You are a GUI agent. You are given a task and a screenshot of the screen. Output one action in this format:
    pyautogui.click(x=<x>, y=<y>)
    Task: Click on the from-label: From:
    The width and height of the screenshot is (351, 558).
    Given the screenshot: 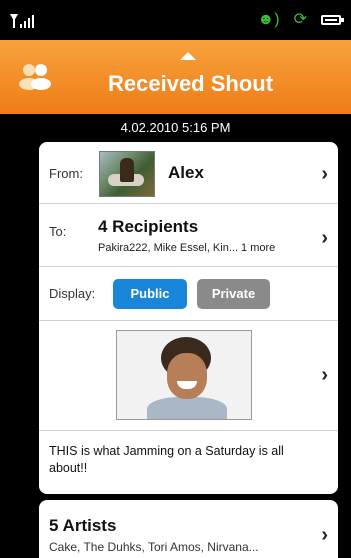 What is the action you would take?
    pyautogui.click(x=66, y=173)
    